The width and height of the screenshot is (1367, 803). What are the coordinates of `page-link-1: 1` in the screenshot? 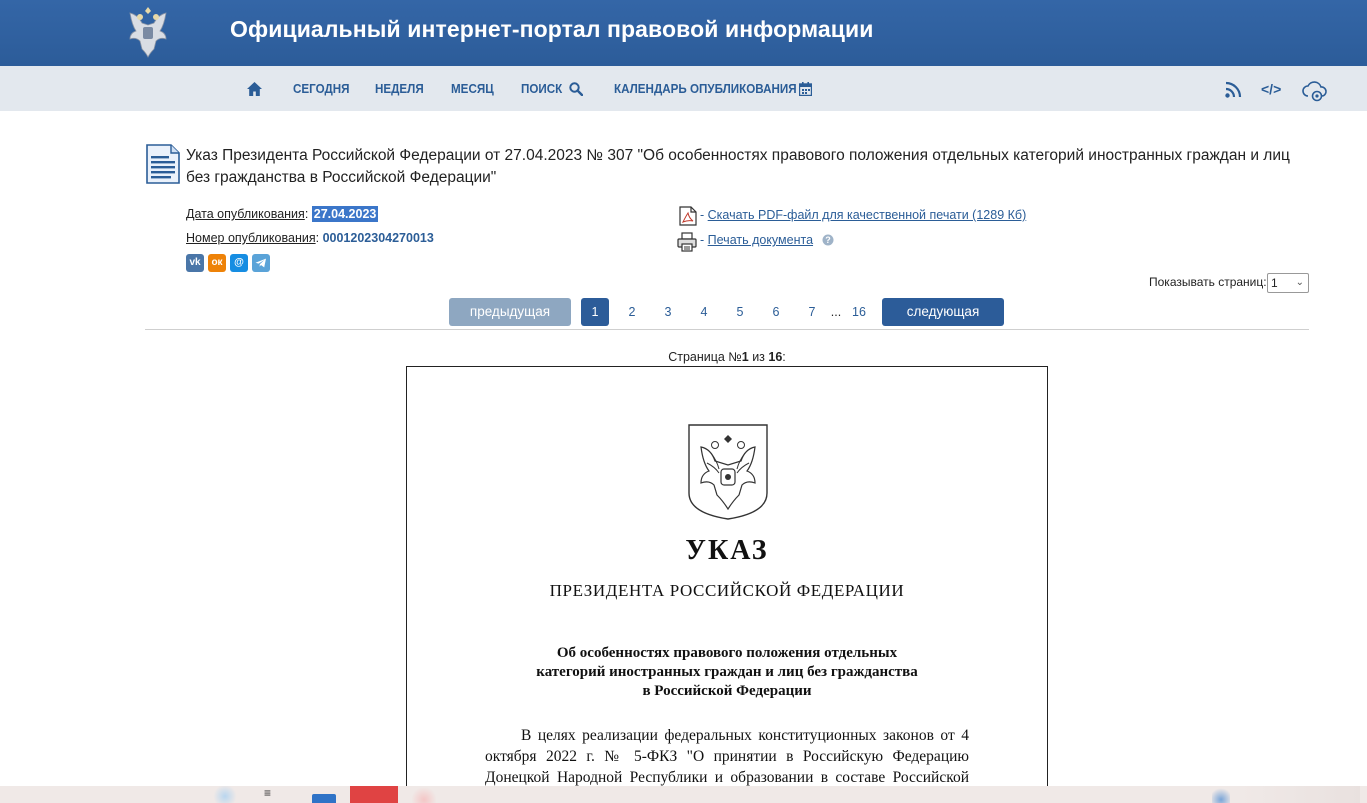 It's located at (595, 312).